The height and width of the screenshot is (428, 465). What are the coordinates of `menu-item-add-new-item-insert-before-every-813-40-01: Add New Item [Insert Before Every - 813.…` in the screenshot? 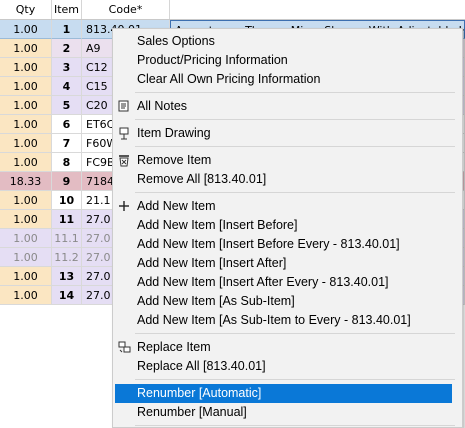 It's located at (287, 244).